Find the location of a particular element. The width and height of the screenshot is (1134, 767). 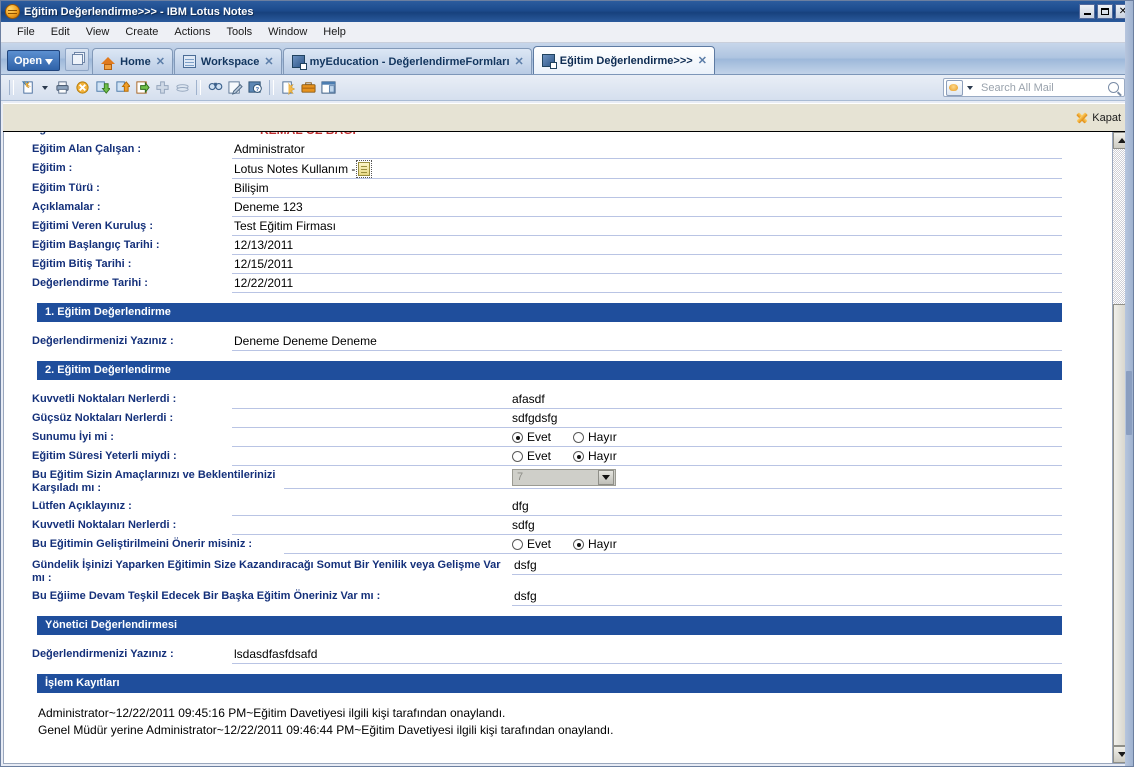

print-icon is located at coordinates (62, 87).